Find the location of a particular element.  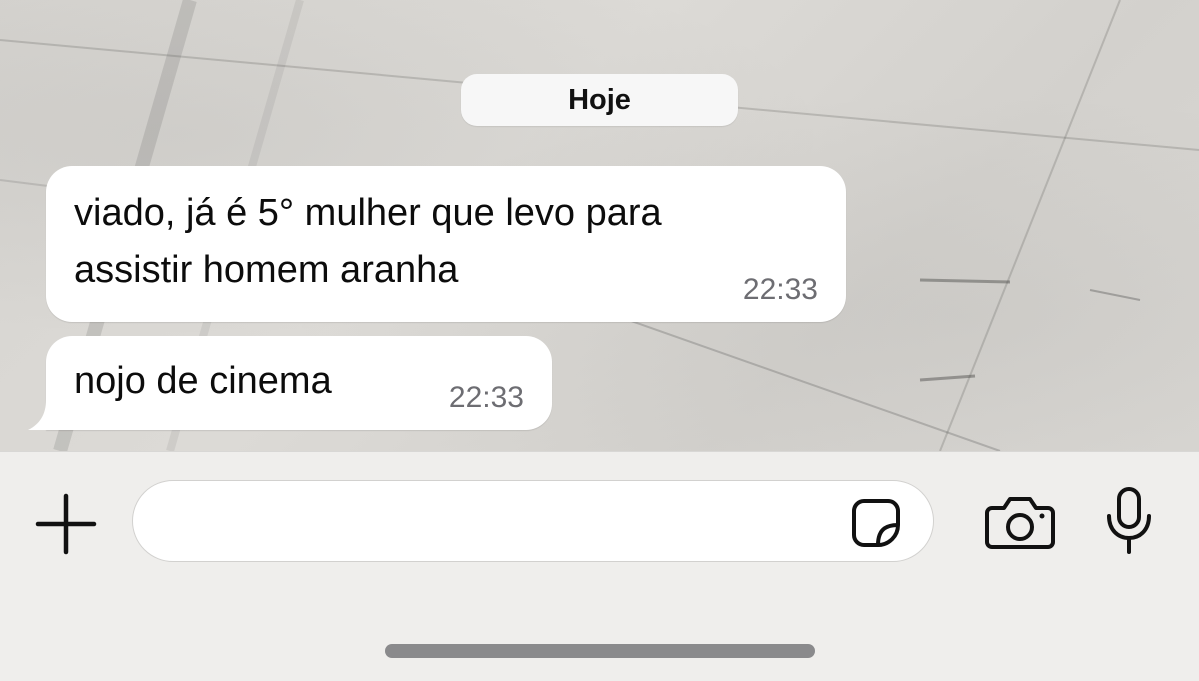

attach-button is located at coordinates (66, 524).